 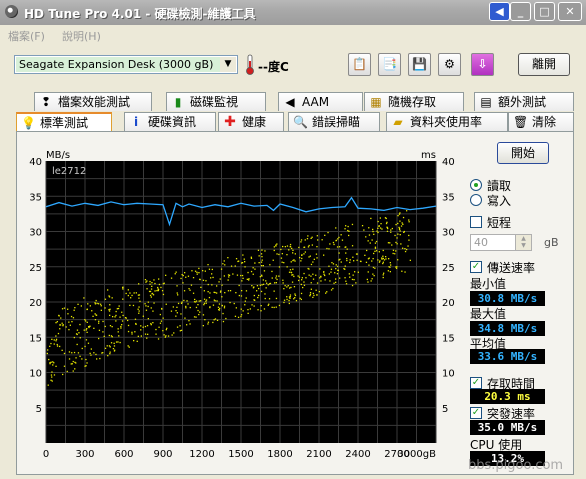 What do you see at coordinates (499, 11) in the screenshot?
I see `back-button: ◀` at bounding box center [499, 11].